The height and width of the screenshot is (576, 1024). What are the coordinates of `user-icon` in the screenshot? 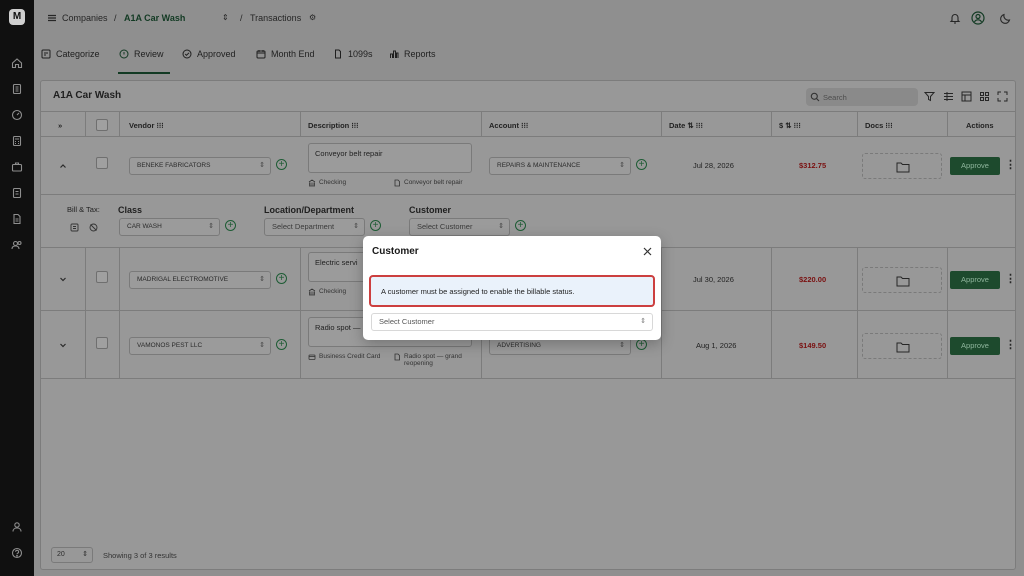 It's located at (17, 527).